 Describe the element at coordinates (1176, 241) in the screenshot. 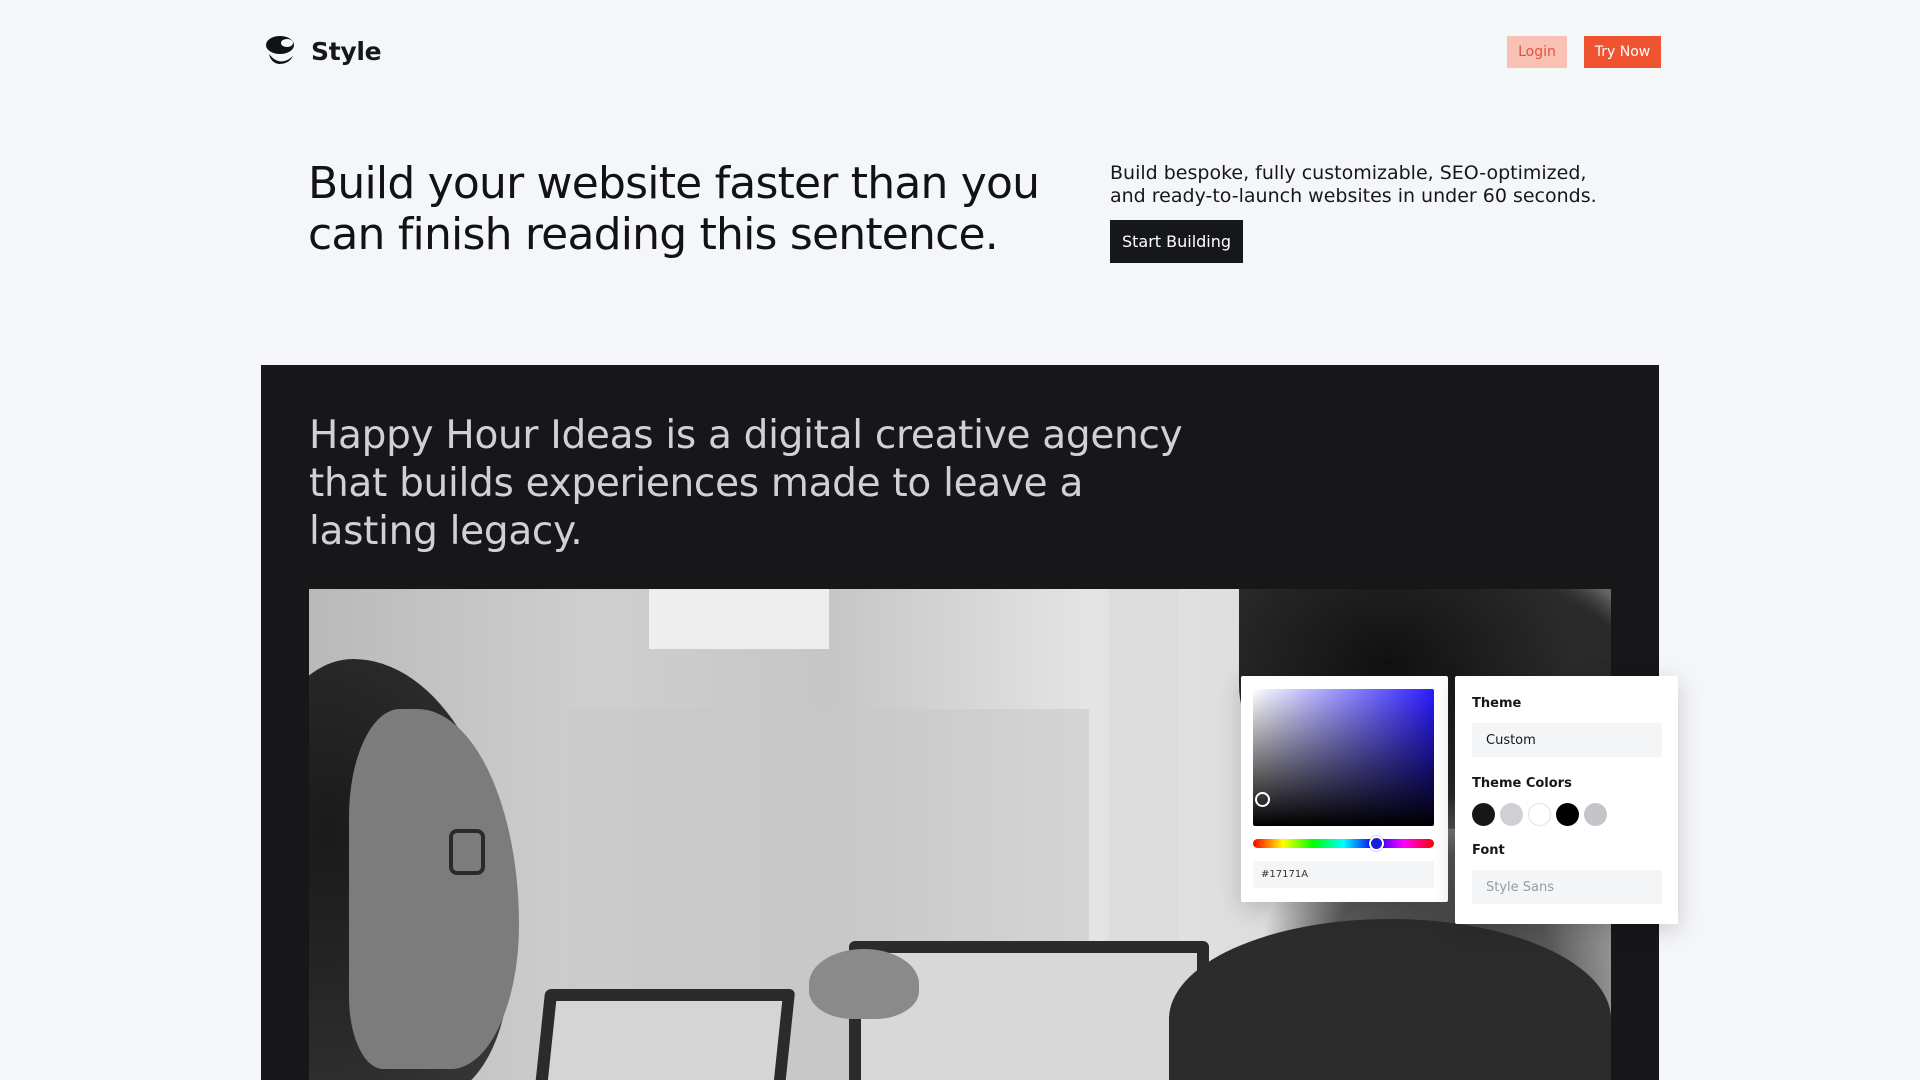

I see `start-building-button: Start Building` at that location.